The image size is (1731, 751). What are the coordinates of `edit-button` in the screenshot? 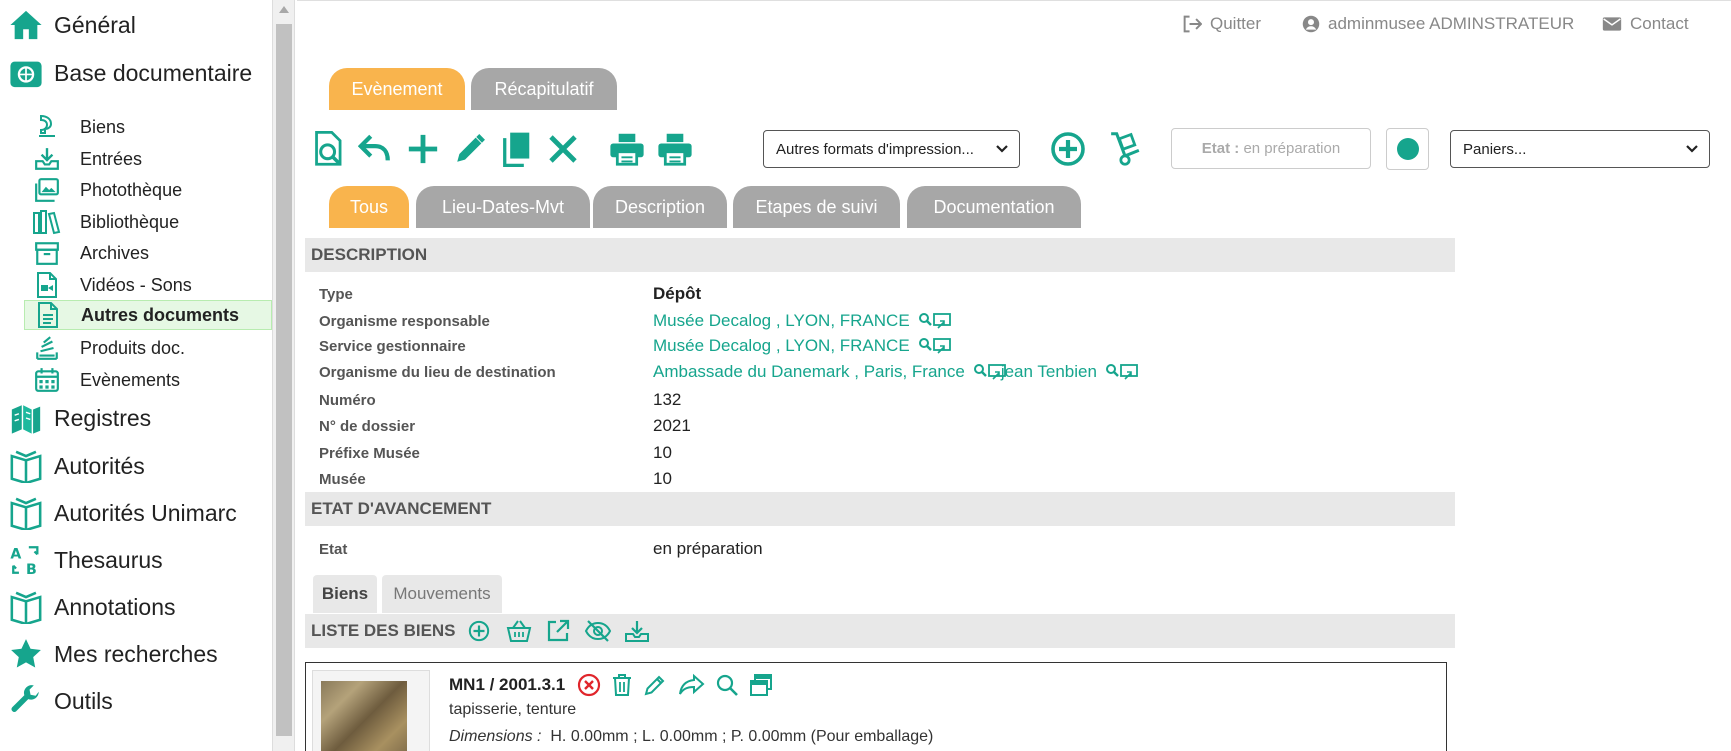 It's located at (470, 149).